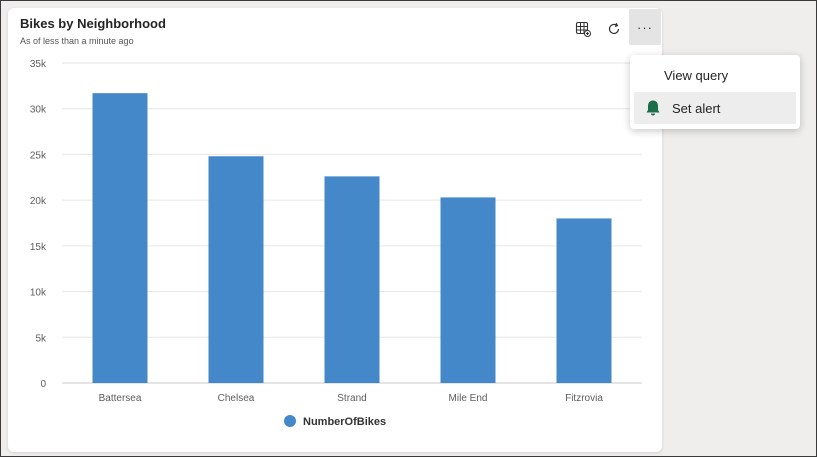 The width and height of the screenshot is (817, 457). What do you see at coordinates (43, 384) in the screenshot?
I see `y-tick-label: 0` at bounding box center [43, 384].